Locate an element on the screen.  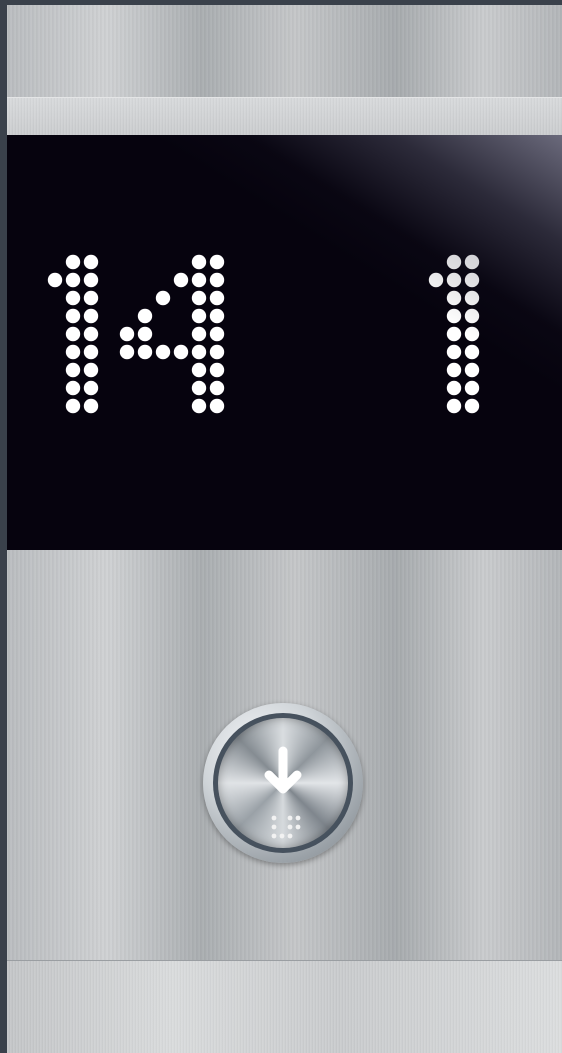
call-down-button is located at coordinates (283, 783).